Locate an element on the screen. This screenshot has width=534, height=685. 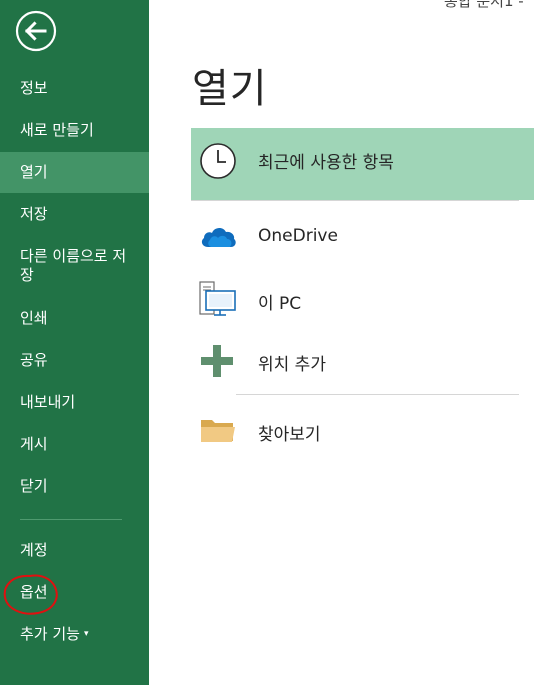
back-arrow-icon is located at coordinates (36, 31).